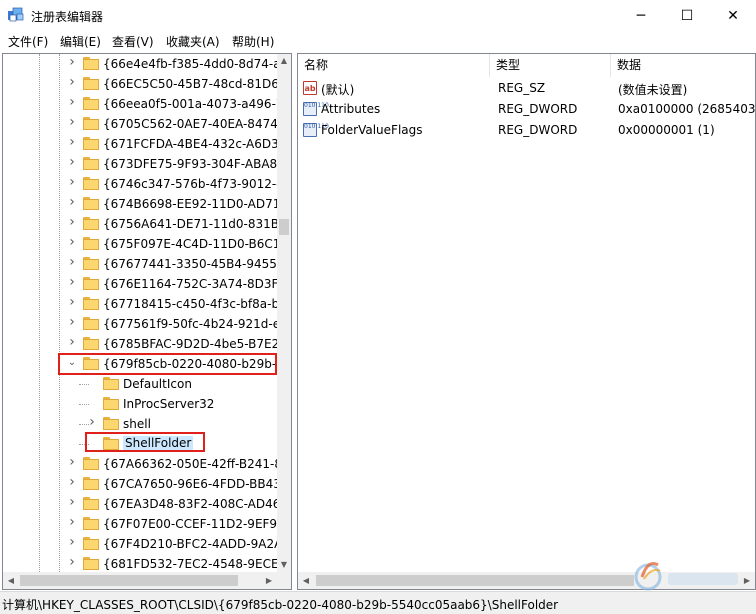 The height and width of the screenshot is (614, 756). What do you see at coordinates (140, 124) in the screenshot?
I see `tree-node-clsid-key: › {6705C562-0AE7-40EA-8474-F` at bounding box center [140, 124].